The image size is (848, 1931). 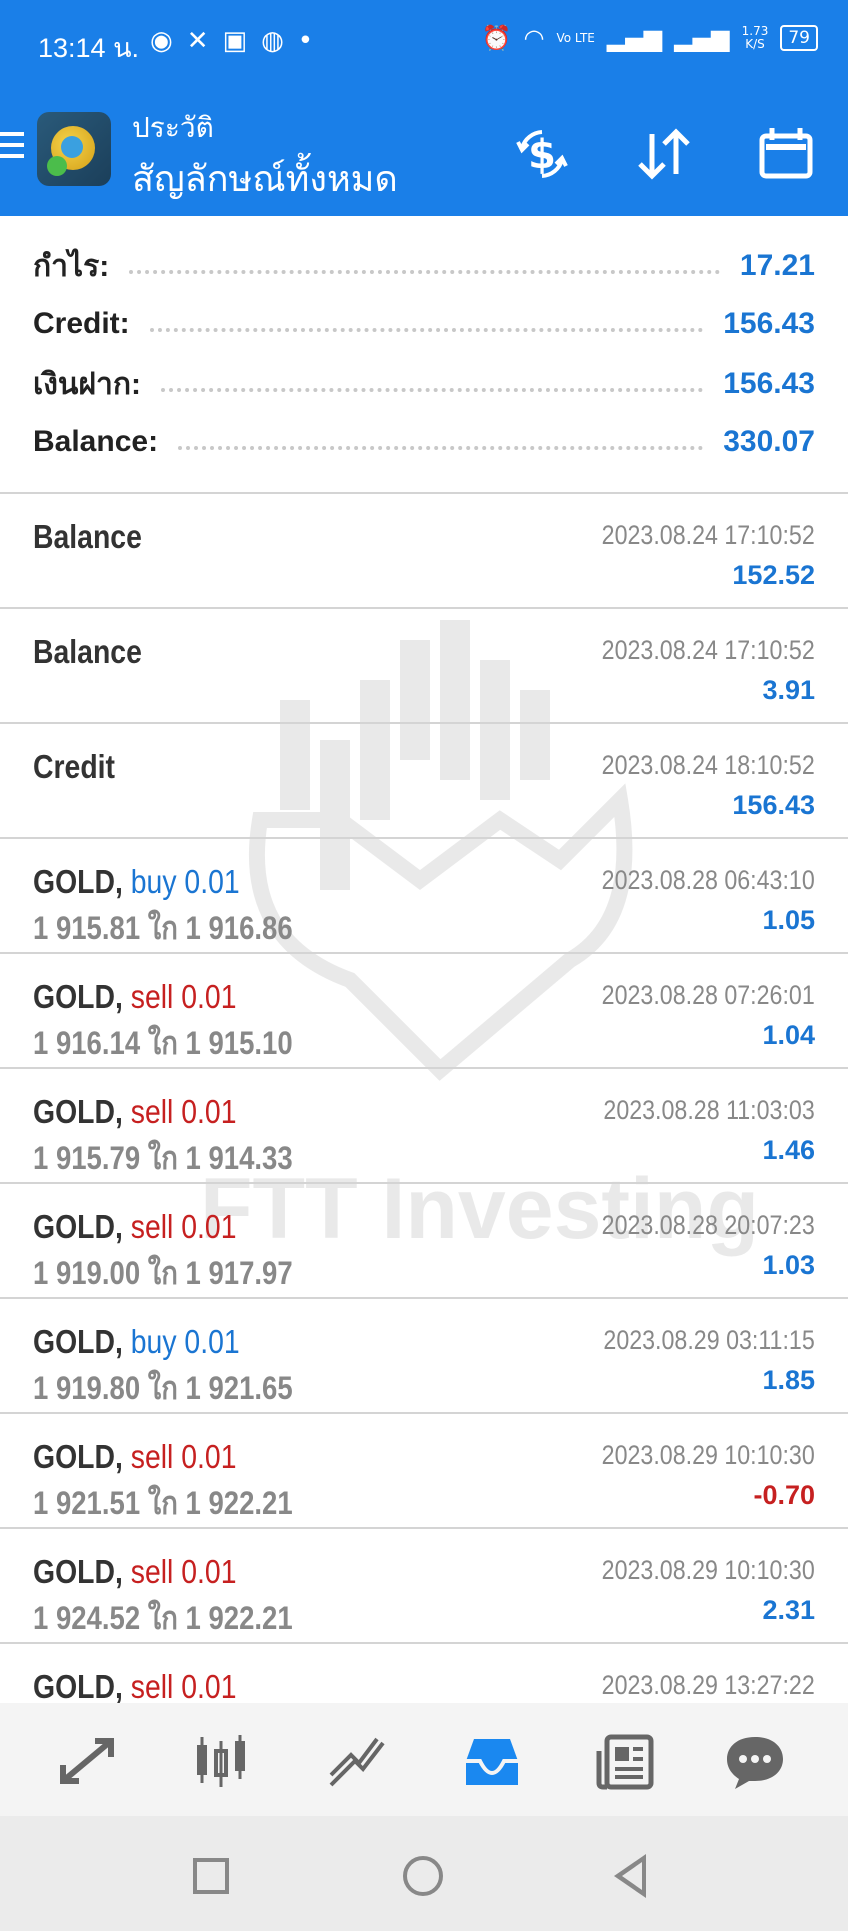 I want to click on row-profit: 152.52, so click(x=773, y=575).